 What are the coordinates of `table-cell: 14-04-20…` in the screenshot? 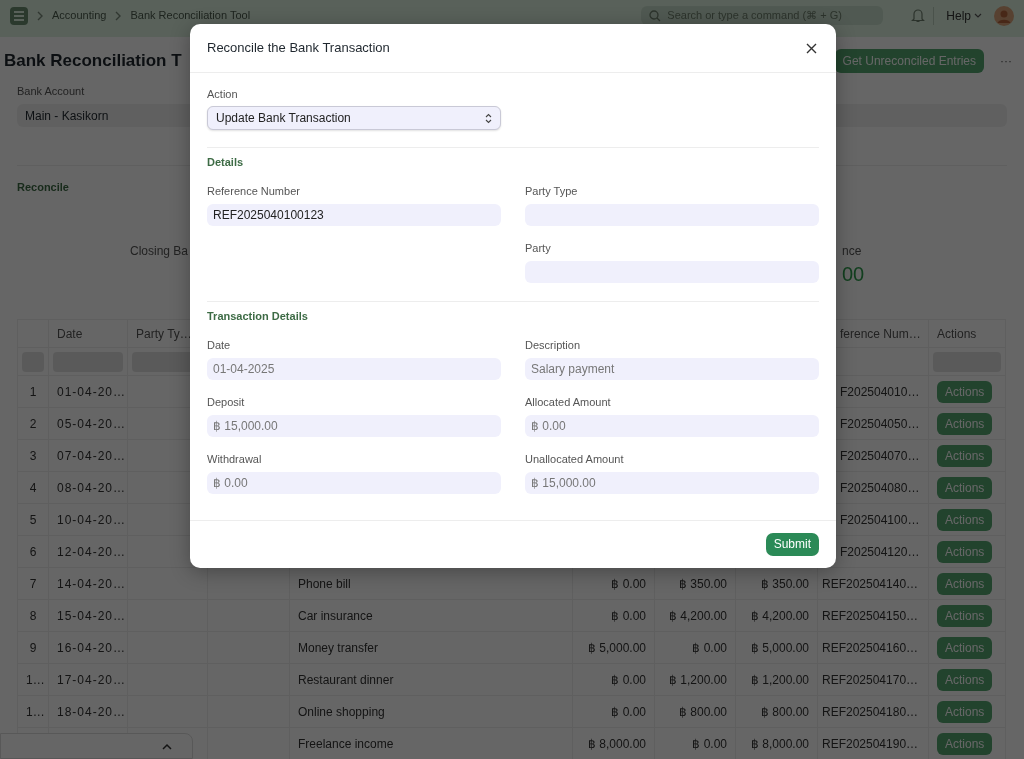 It's located at (88, 583).